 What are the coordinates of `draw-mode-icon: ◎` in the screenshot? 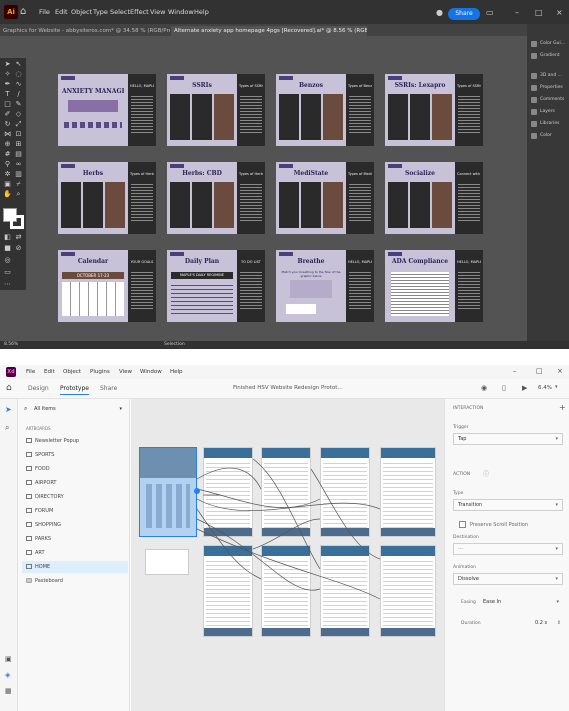 It's located at (7, 260).